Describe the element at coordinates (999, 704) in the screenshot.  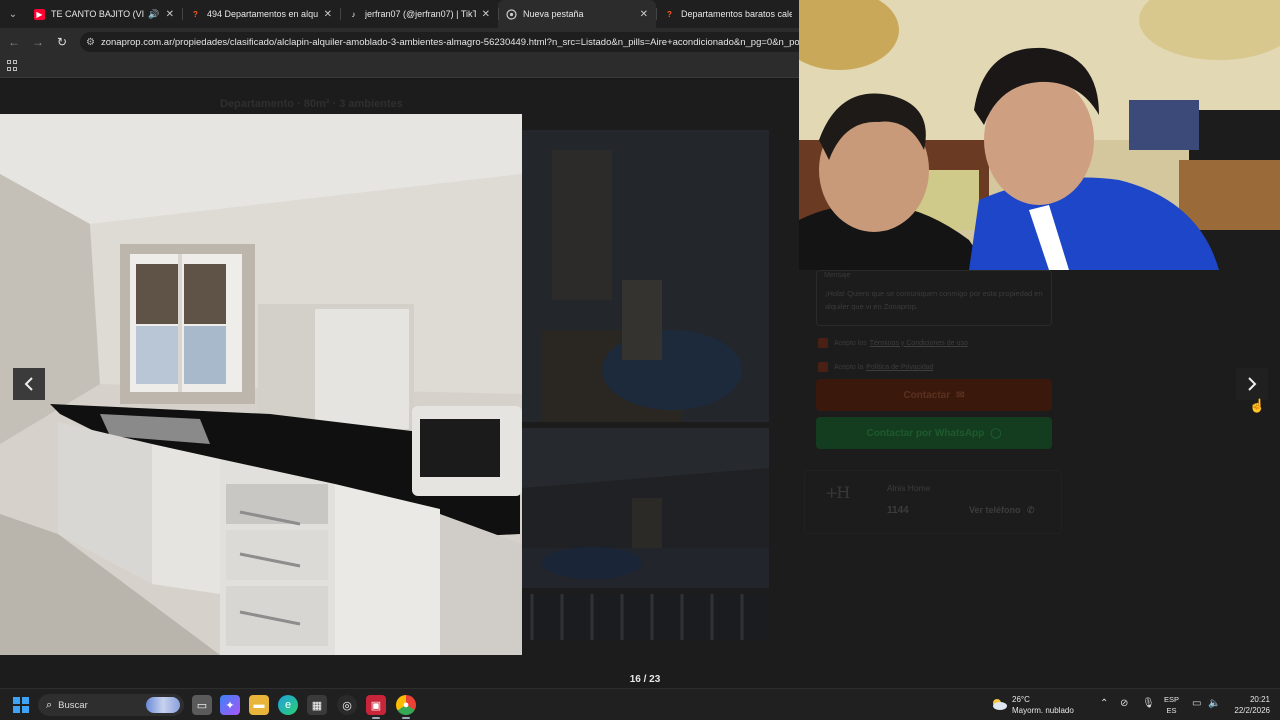
I see `cloudy-weather-icon` at that location.